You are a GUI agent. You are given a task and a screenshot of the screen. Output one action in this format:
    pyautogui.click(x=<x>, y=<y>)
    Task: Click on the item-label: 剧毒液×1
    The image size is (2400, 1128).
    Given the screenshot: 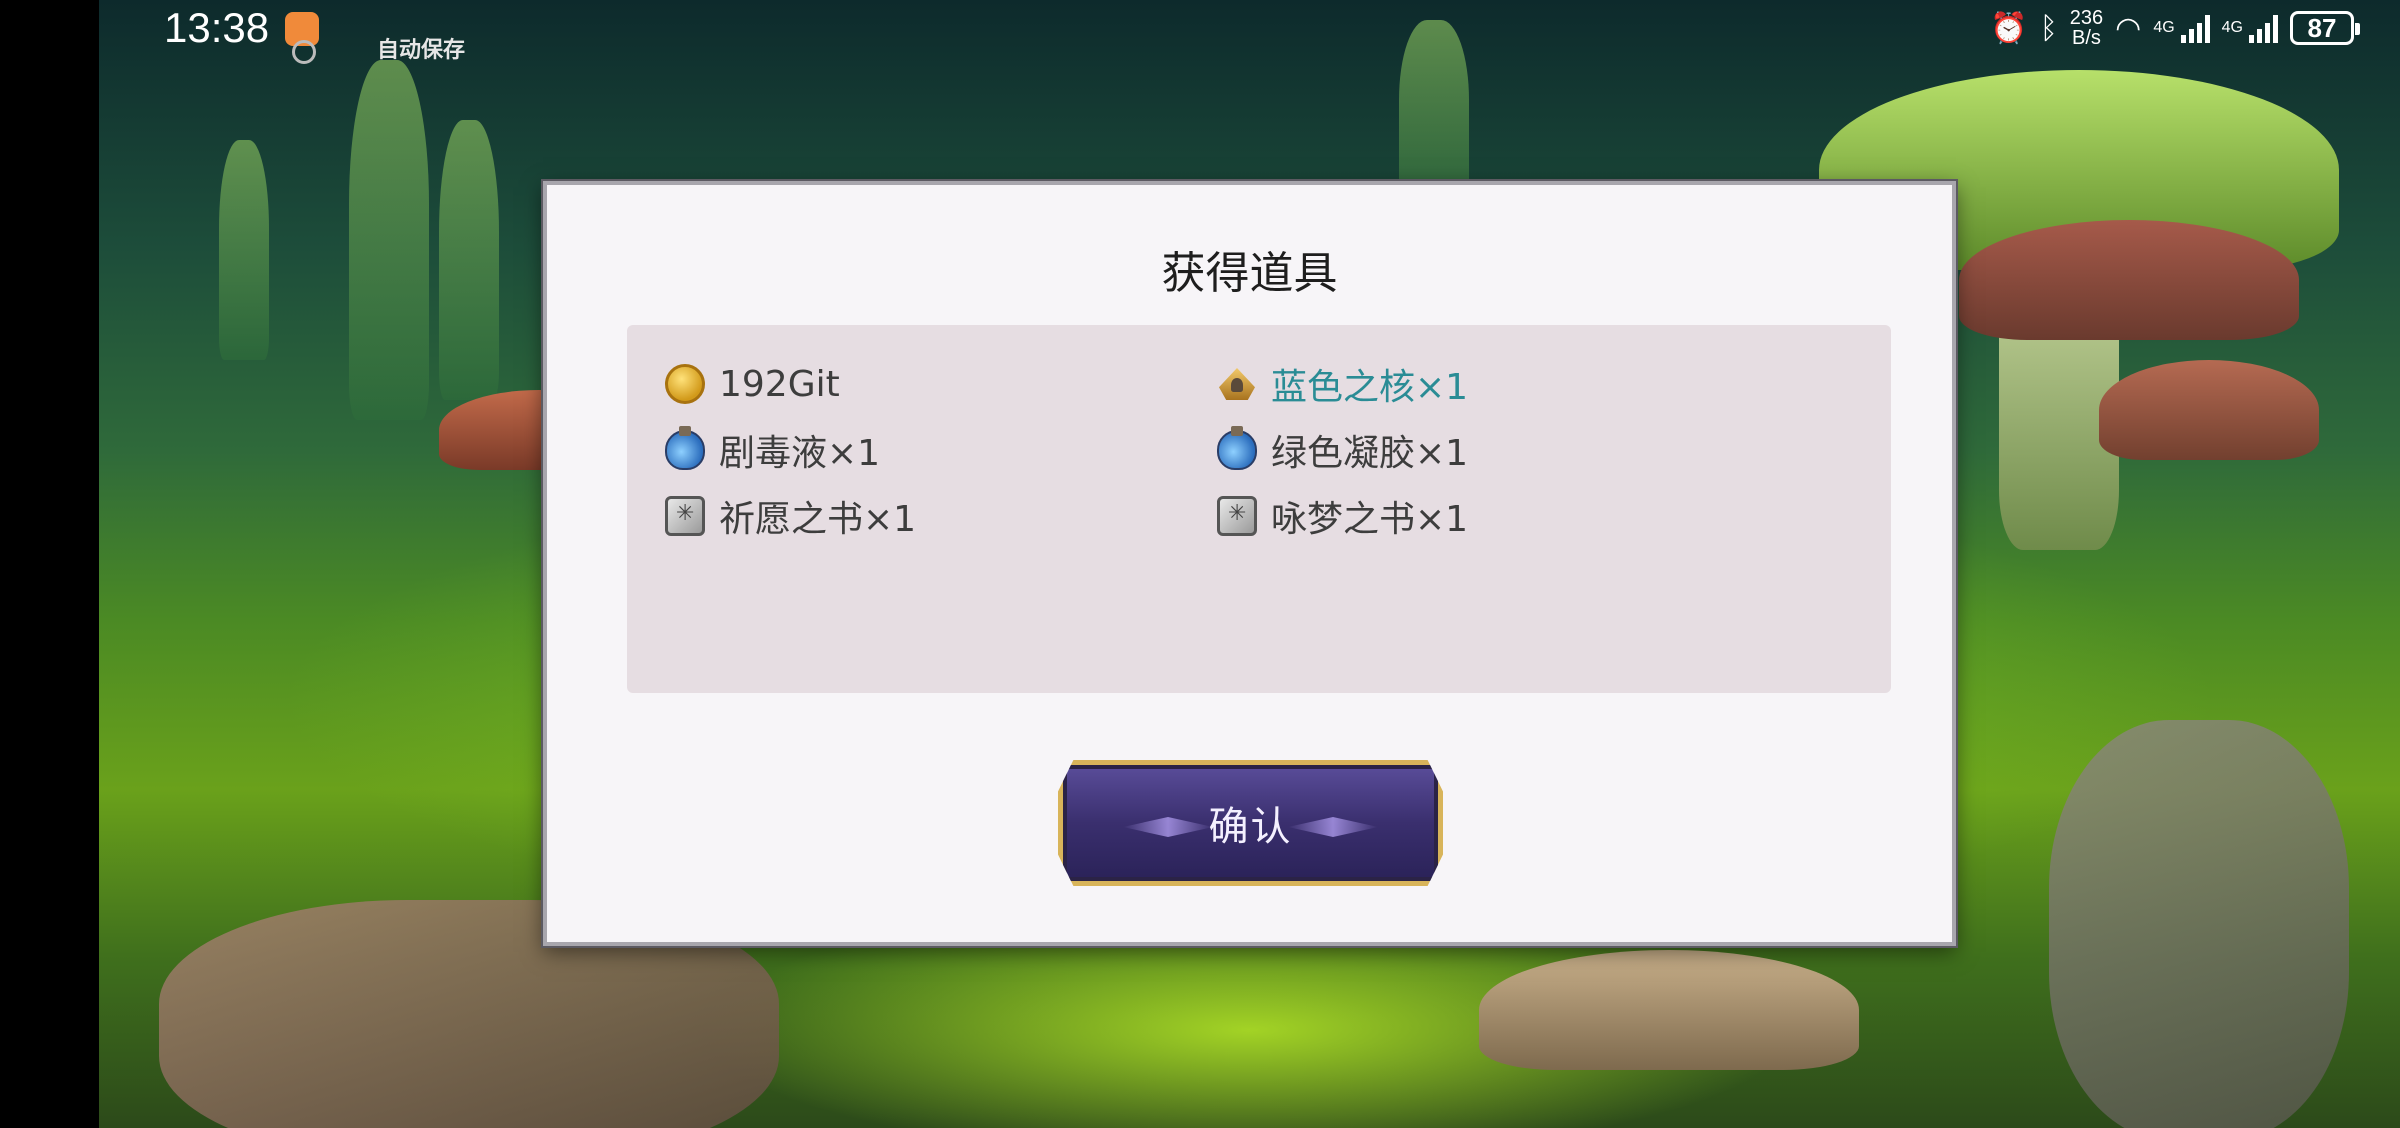 What is the action you would take?
    pyautogui.click(x=800, y=453)
    